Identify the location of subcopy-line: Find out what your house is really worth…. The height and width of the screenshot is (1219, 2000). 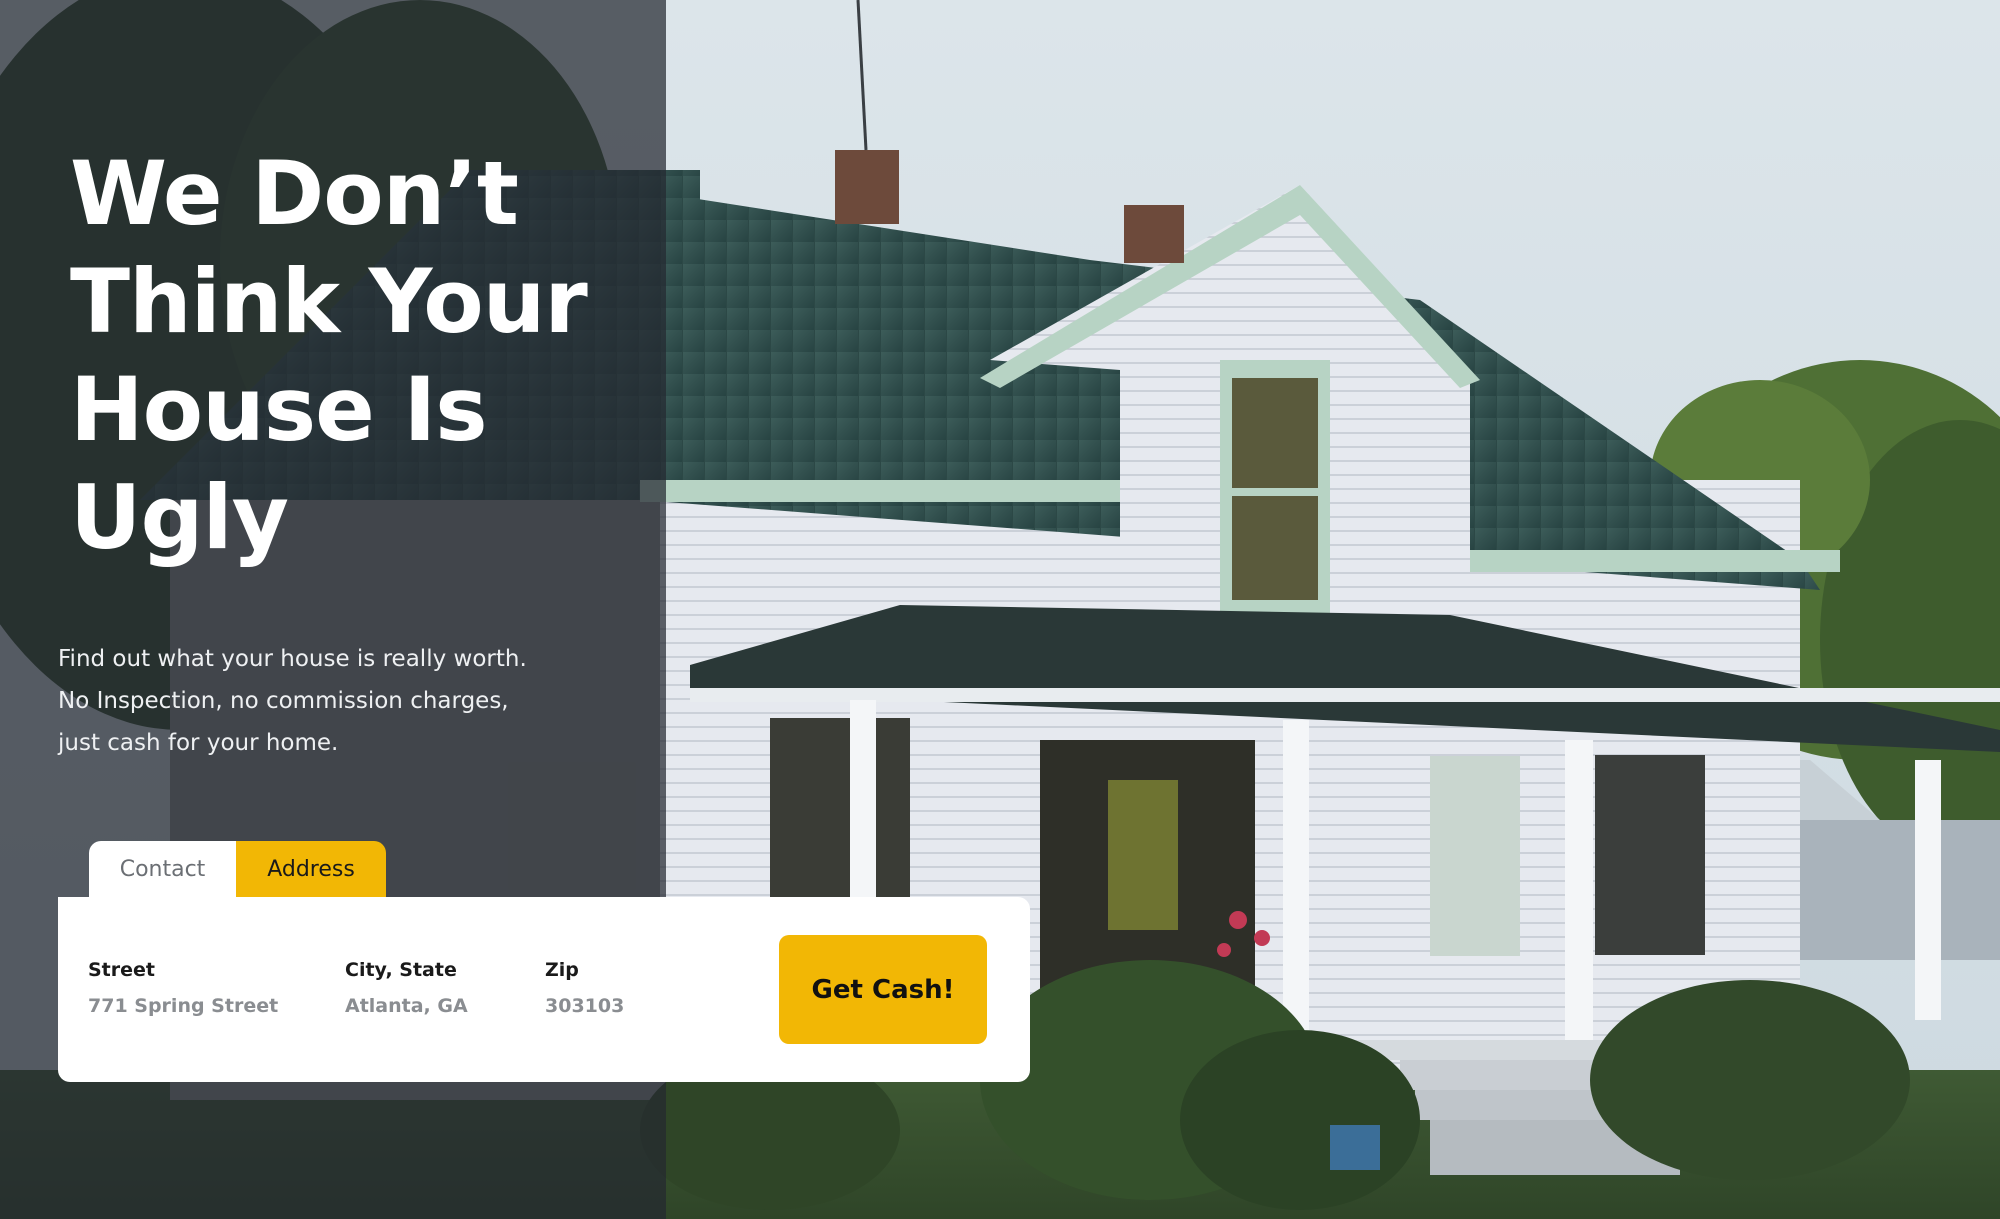
(292, 659).